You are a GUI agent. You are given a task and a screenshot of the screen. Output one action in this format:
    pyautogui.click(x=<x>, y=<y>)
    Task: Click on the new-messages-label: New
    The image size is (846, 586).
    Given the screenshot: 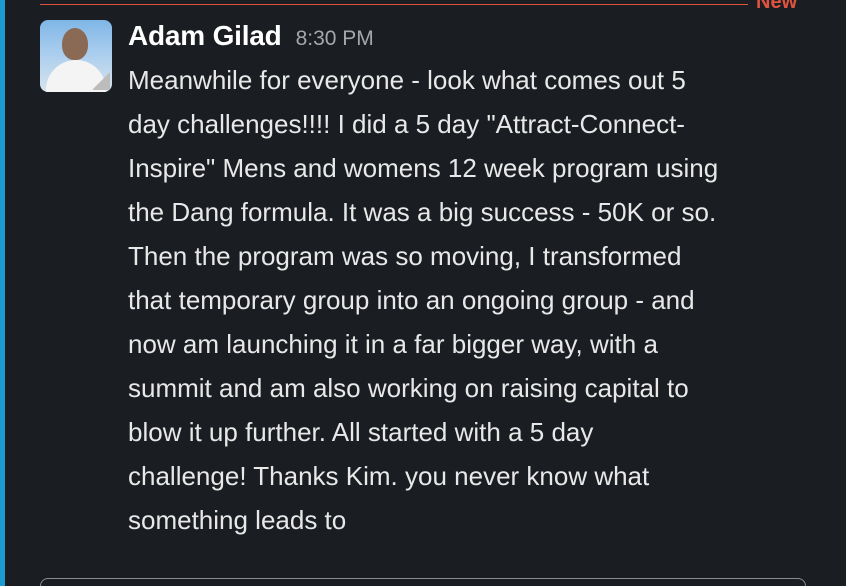 What is the action you would take?
    pyautogui.click(x=777, y=6)
    